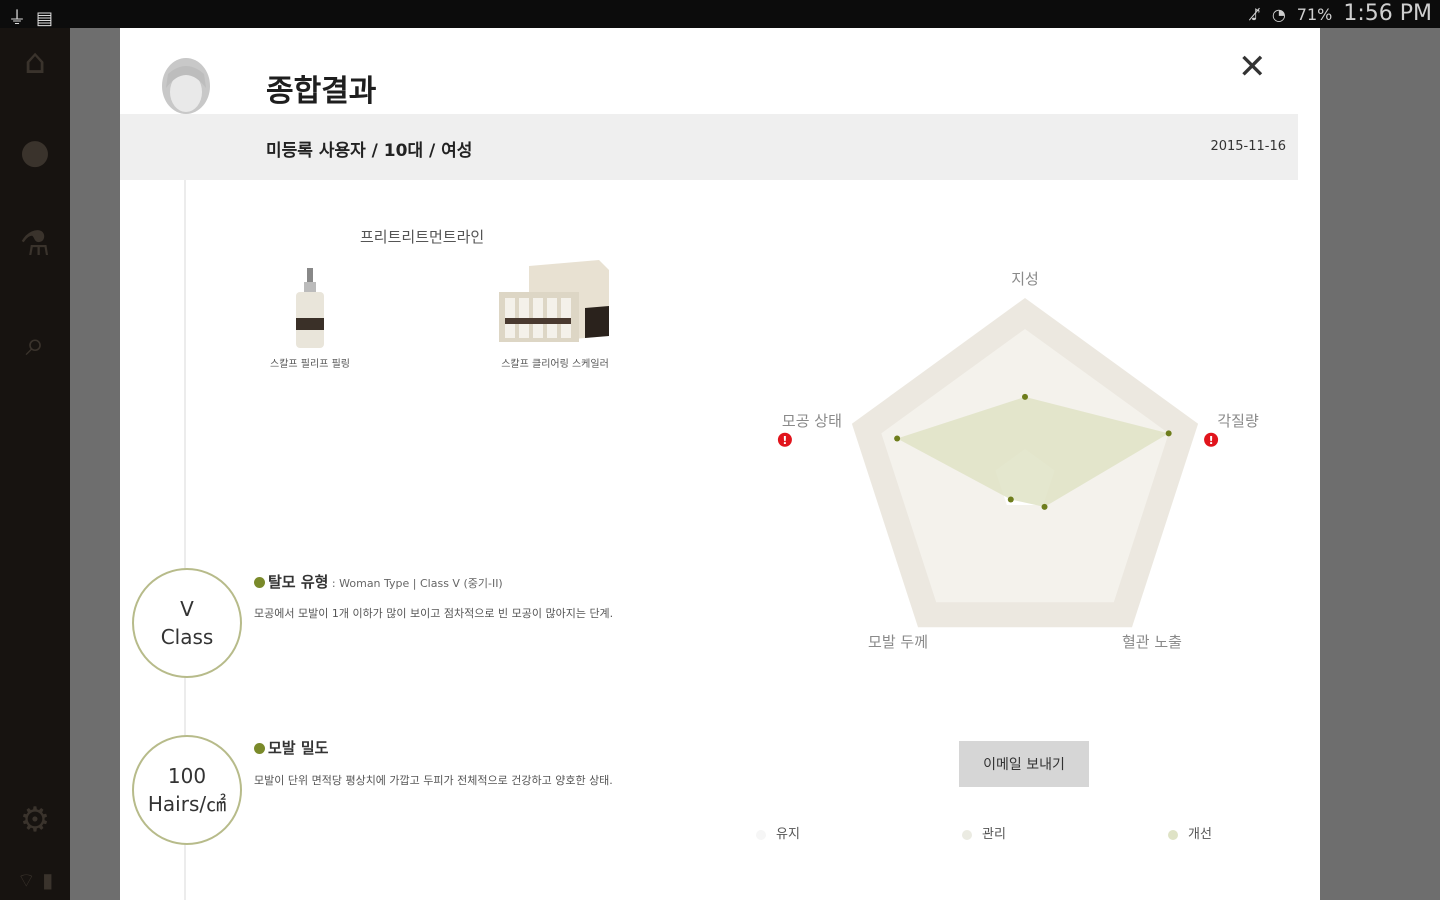 This screenshot has height=900, width=1440. Describe the element at coordinates (187, 790) in the screenshot. I see `hair-density-circle: 100 Hairs/㎠` at that location.